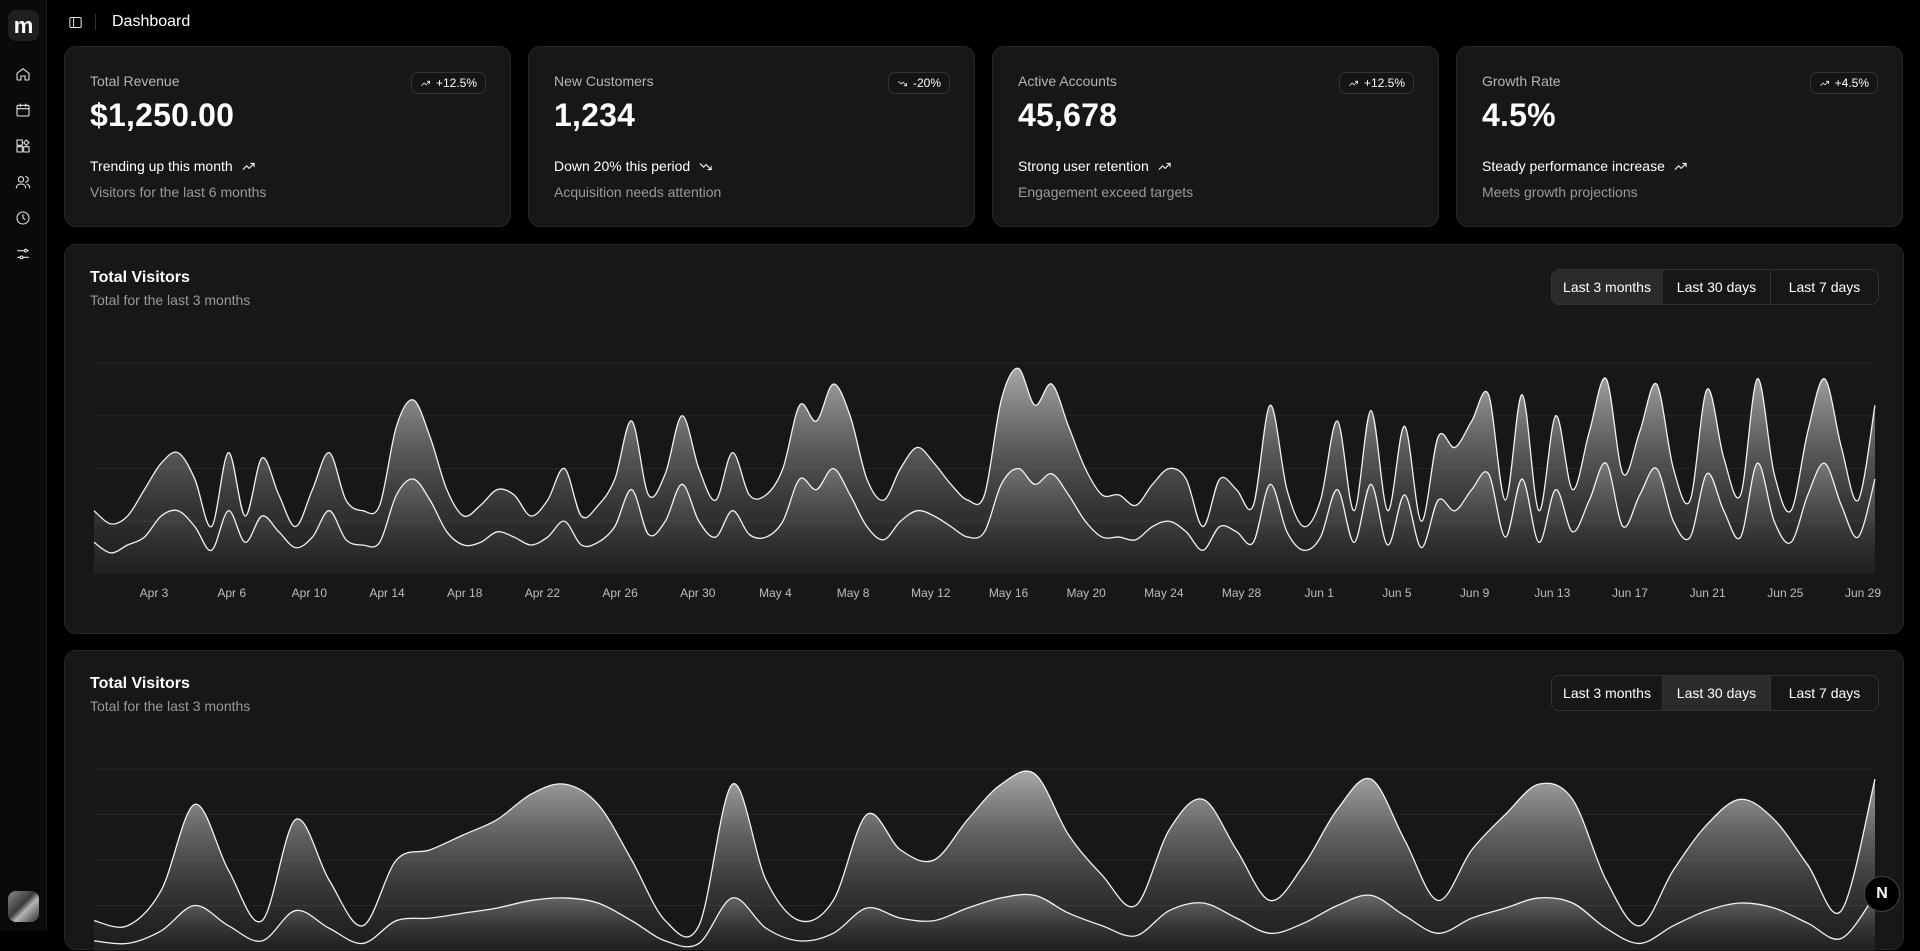 This screenshot has width=1920, height=951. What do you see at coordinates (1708, 593) in the screenshot?
I see `x-tick-label: Jun 21` at bounding box center [1708, 593].